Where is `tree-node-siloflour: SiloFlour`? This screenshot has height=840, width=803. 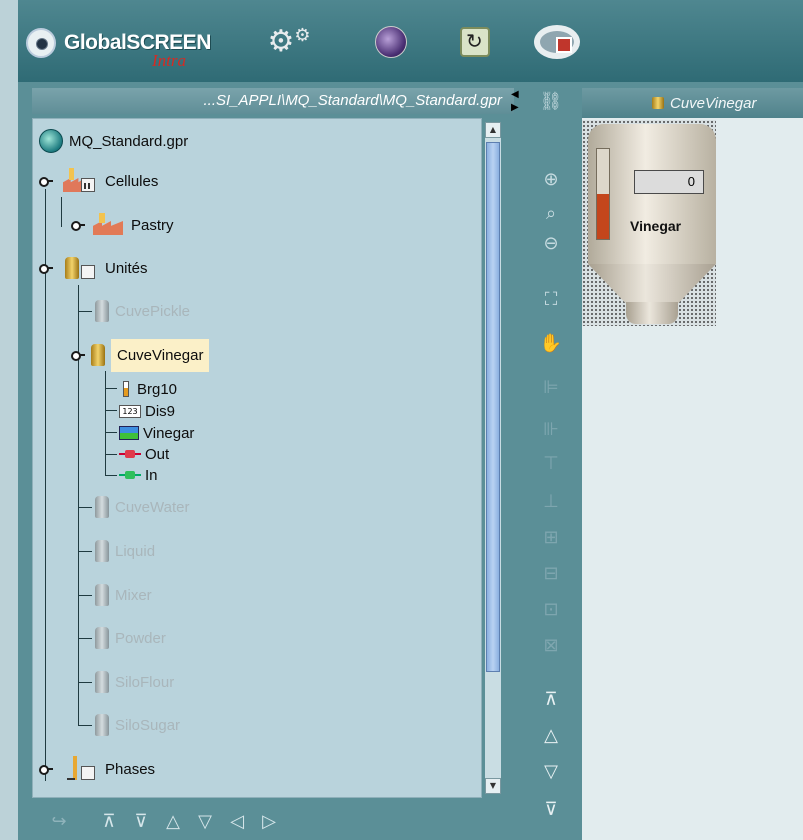
tree-node-siloflour: SiloFlour is located at coordinates (135, 682).